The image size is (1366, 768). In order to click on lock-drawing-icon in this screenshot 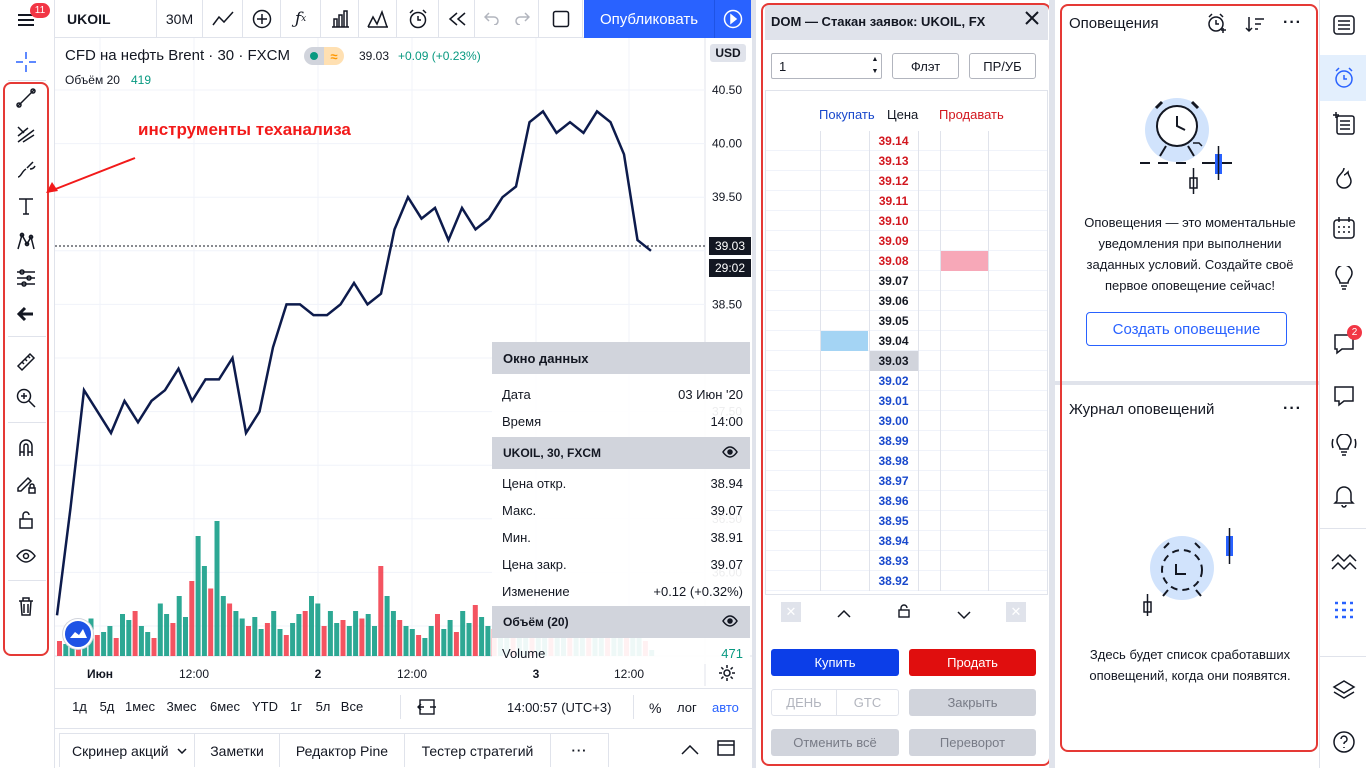, I will do `click(26, 484)`.